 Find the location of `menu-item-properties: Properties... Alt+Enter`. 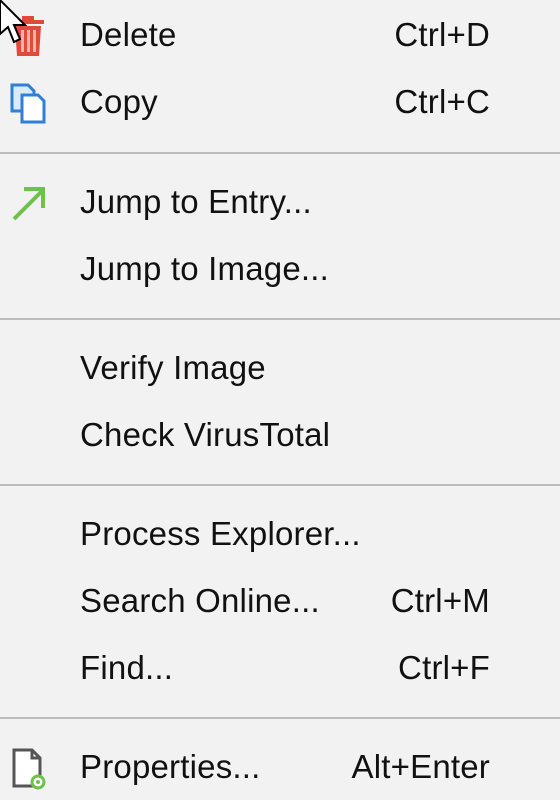

menu-item-properties: Properties... Alt+Enter is located at coordinates (280, 767).